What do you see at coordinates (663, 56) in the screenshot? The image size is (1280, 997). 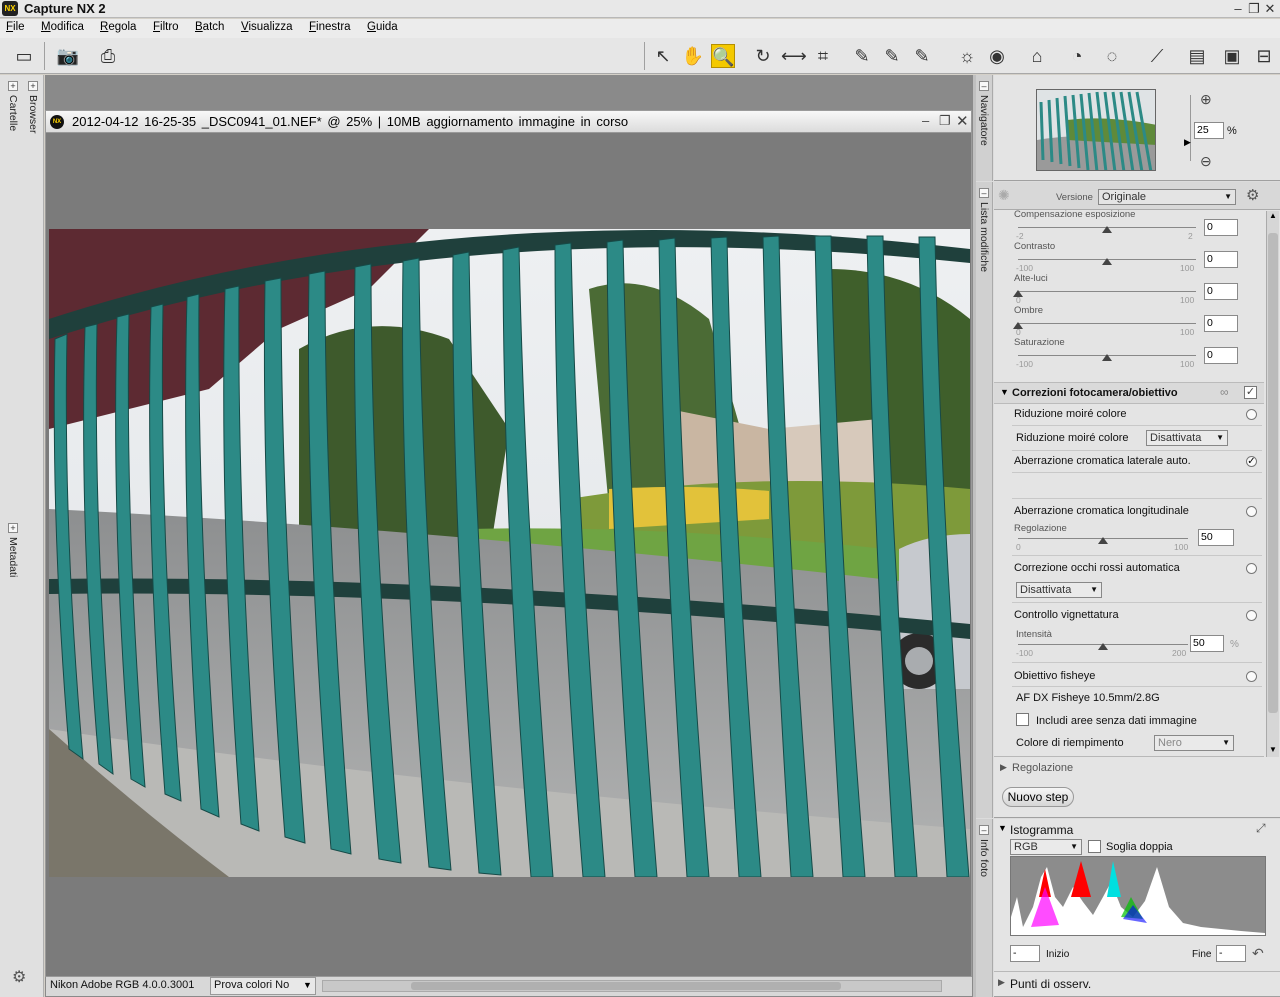 I see `arrow-tool-icon: ↖` at bounding box center [663, 56].